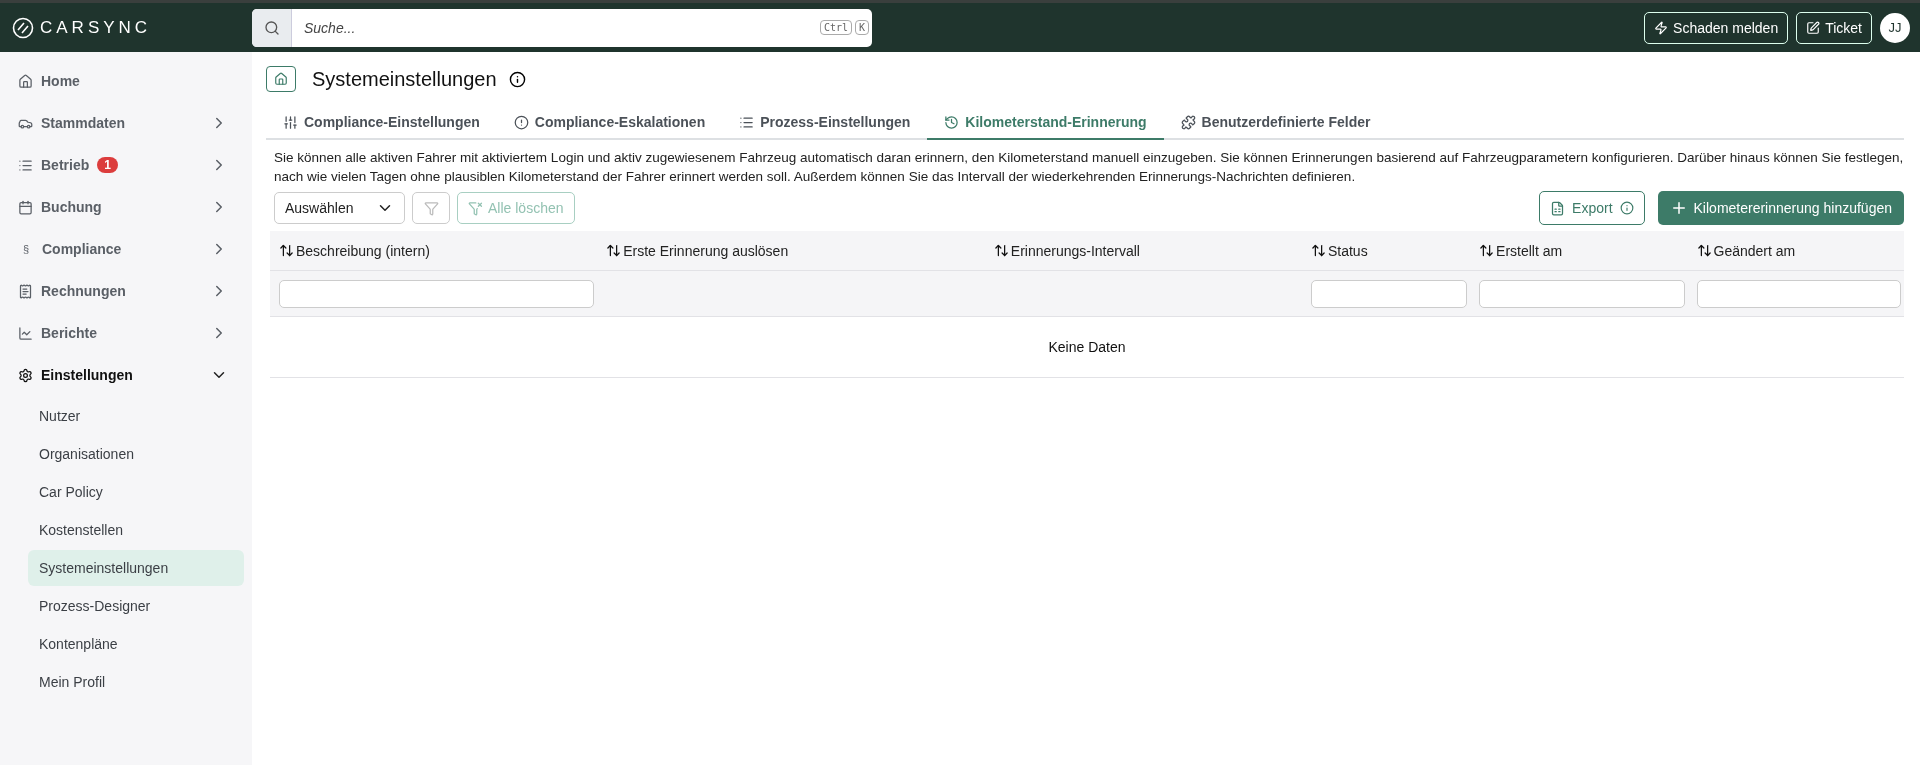 The height and width of the screenshot is (765, 1920). I want to click on sidebar-item: Buchung, so click(126, 207).